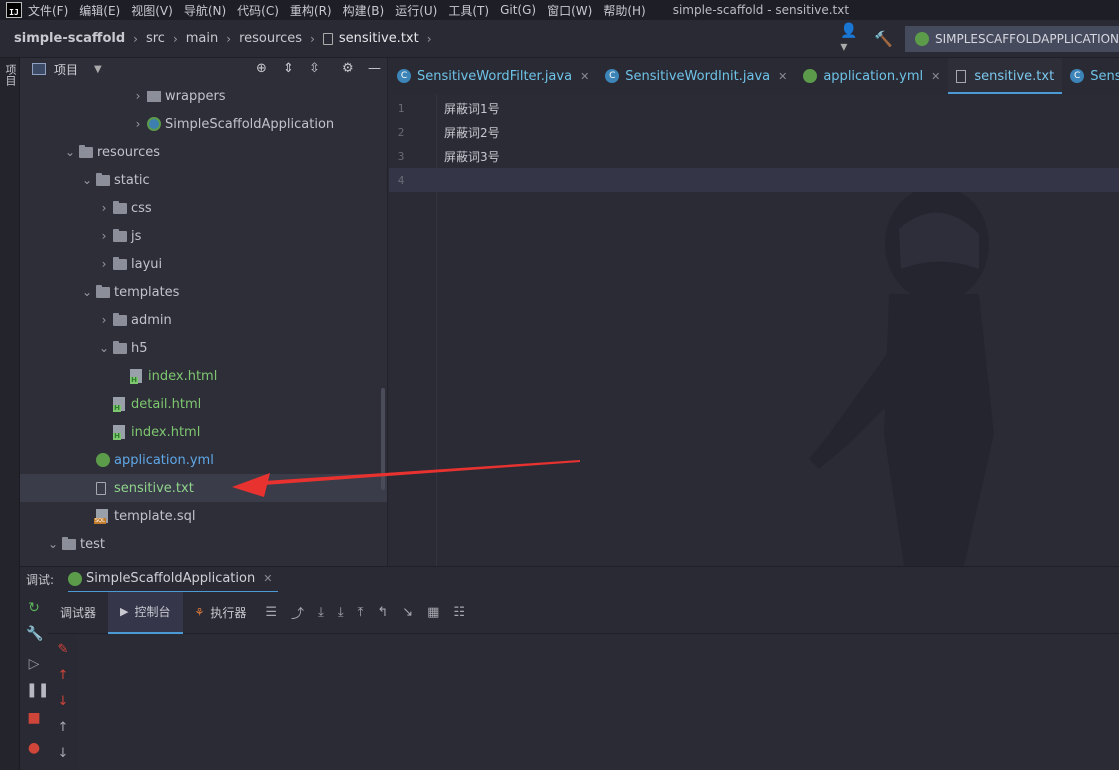 This screenshot has height=770, width=1119. What do you see at coordinates (518, 10) in the screenshot?
I see `menu-git: Git(G)` at bounding box center [518, 10].